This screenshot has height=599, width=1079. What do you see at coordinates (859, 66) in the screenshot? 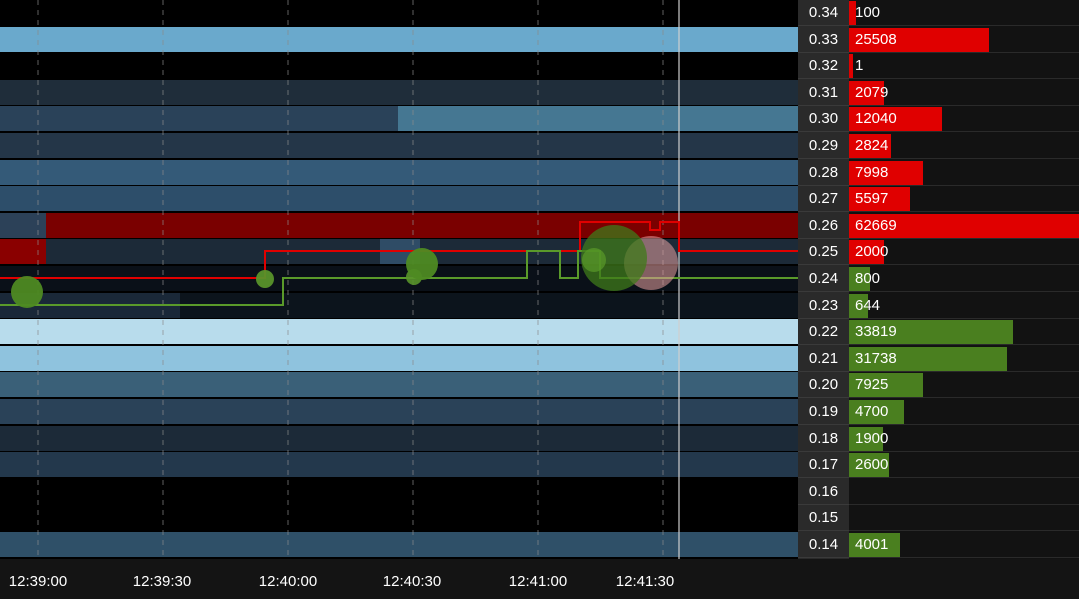
I see `volume-value: 1` at bounding box center [859, 66].